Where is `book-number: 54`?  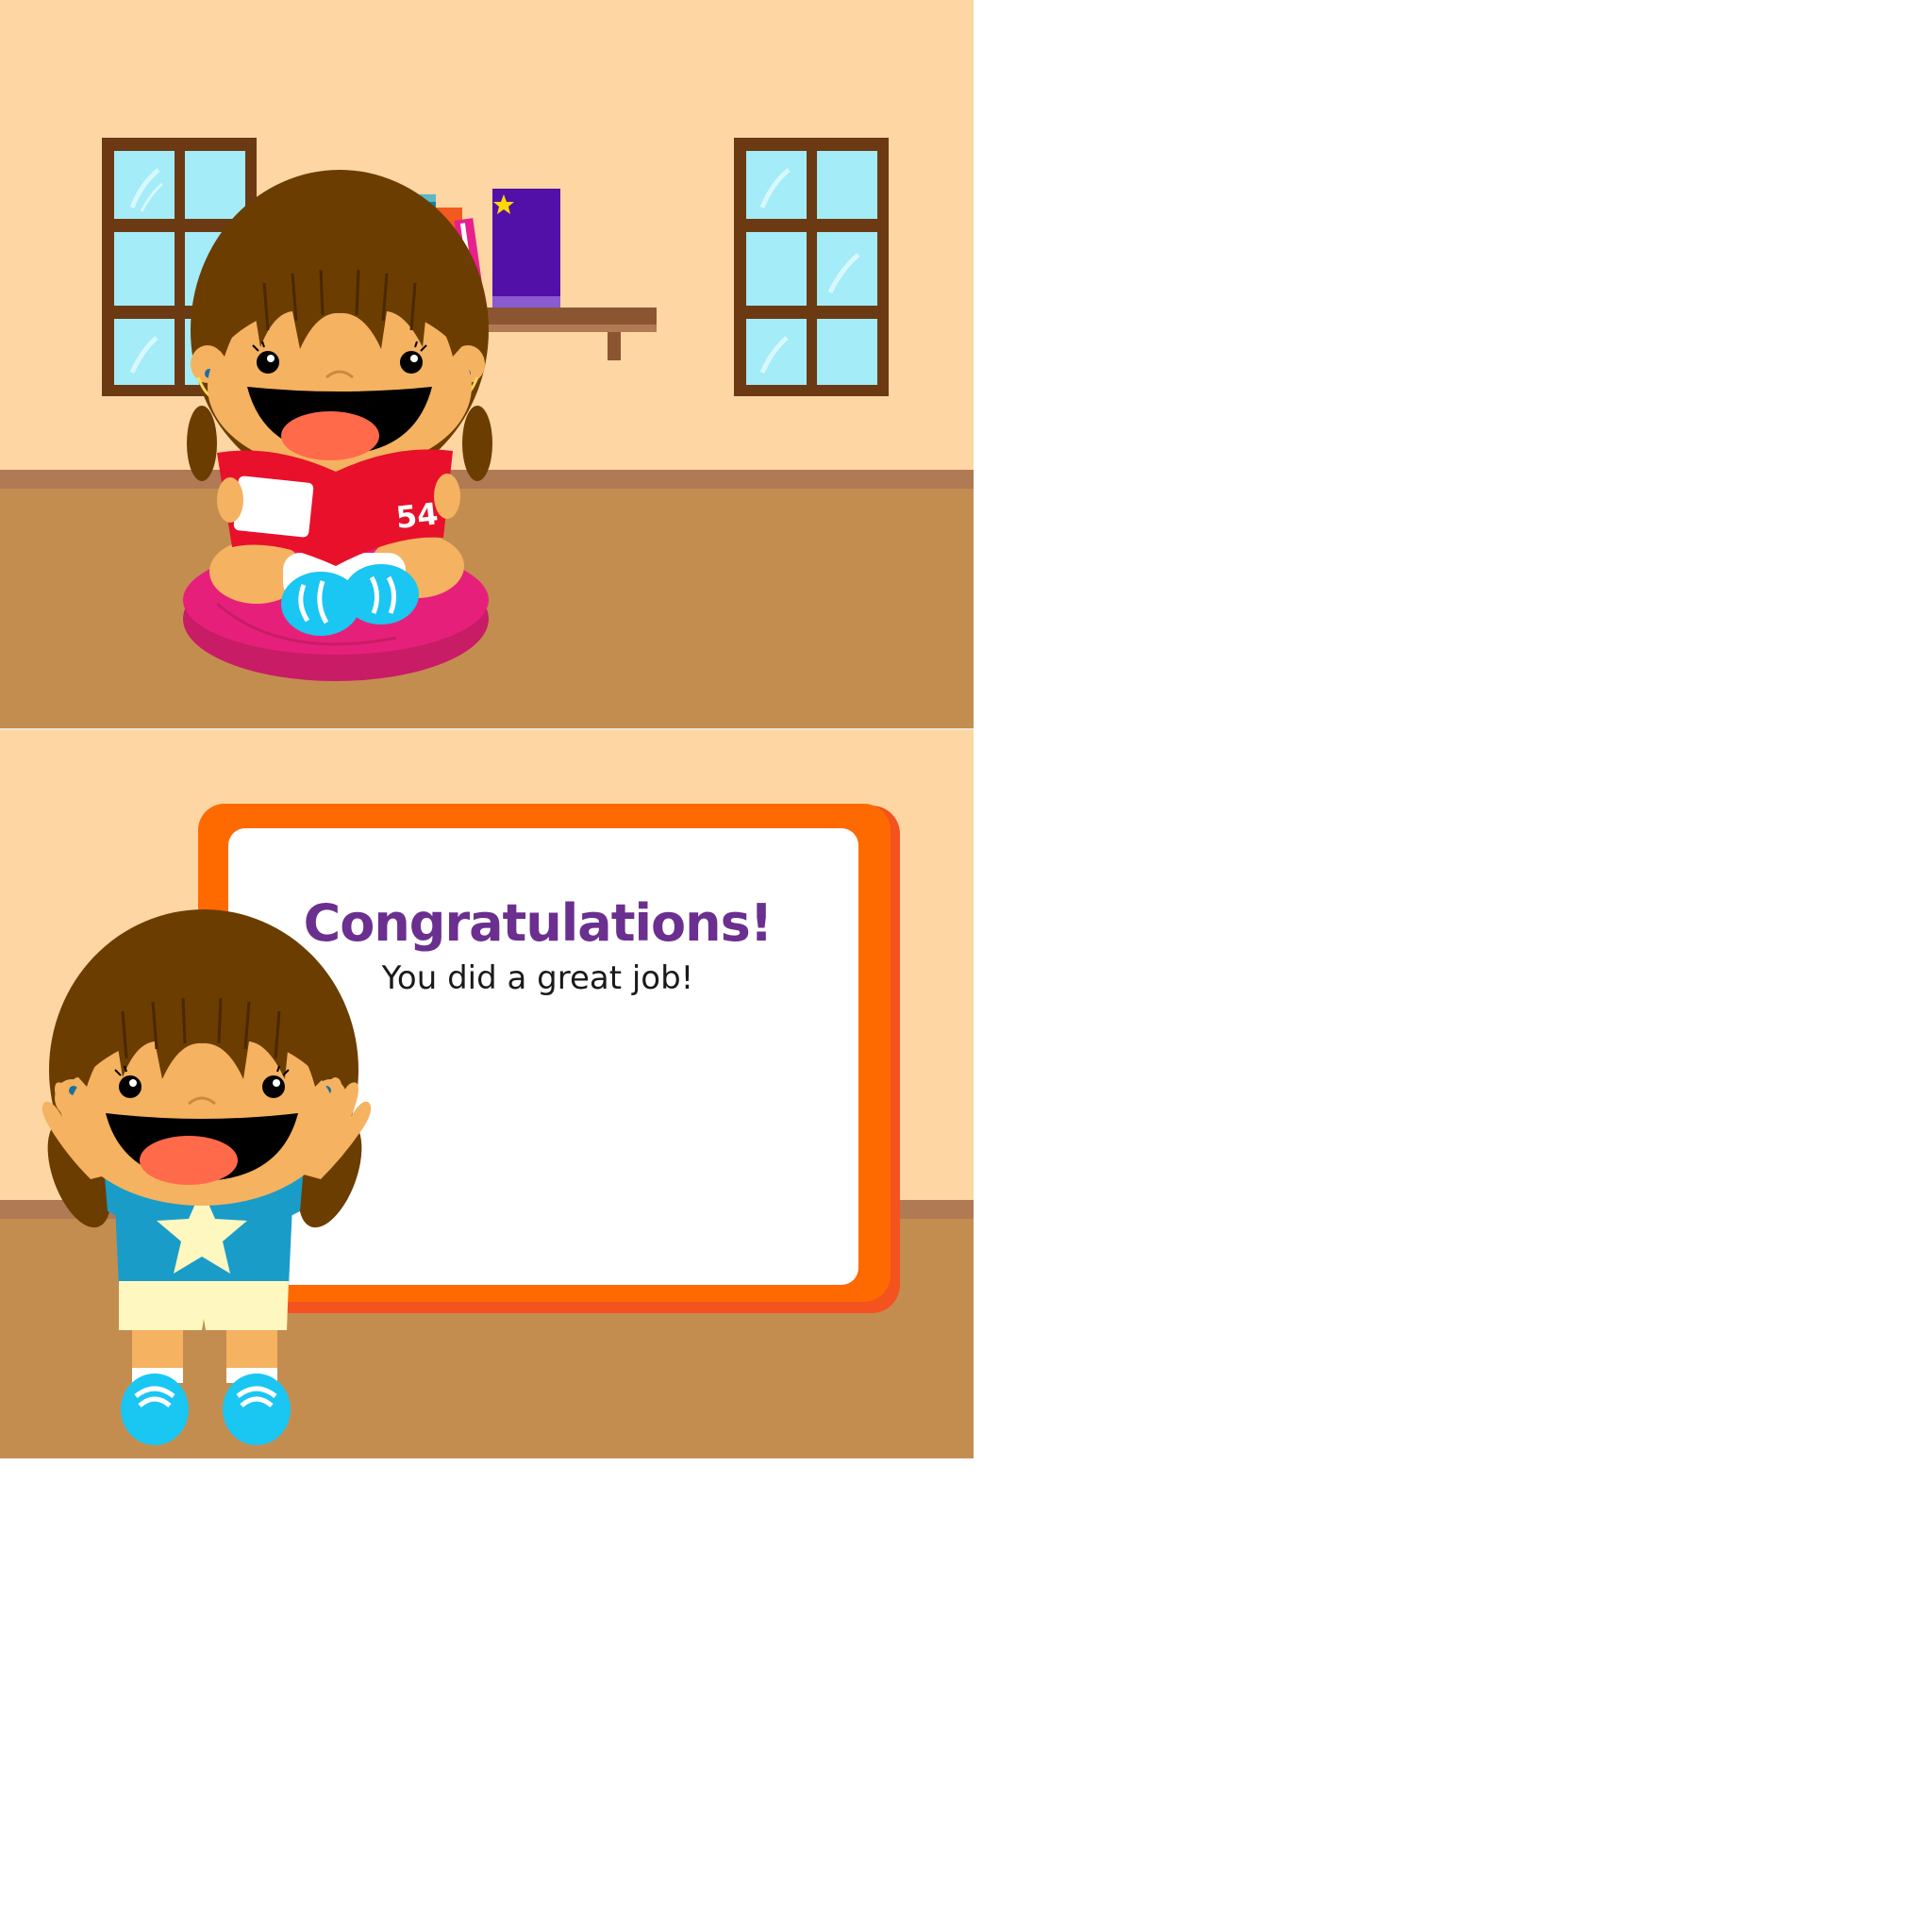
book-number: 54 is located at coordinates (417, 515).